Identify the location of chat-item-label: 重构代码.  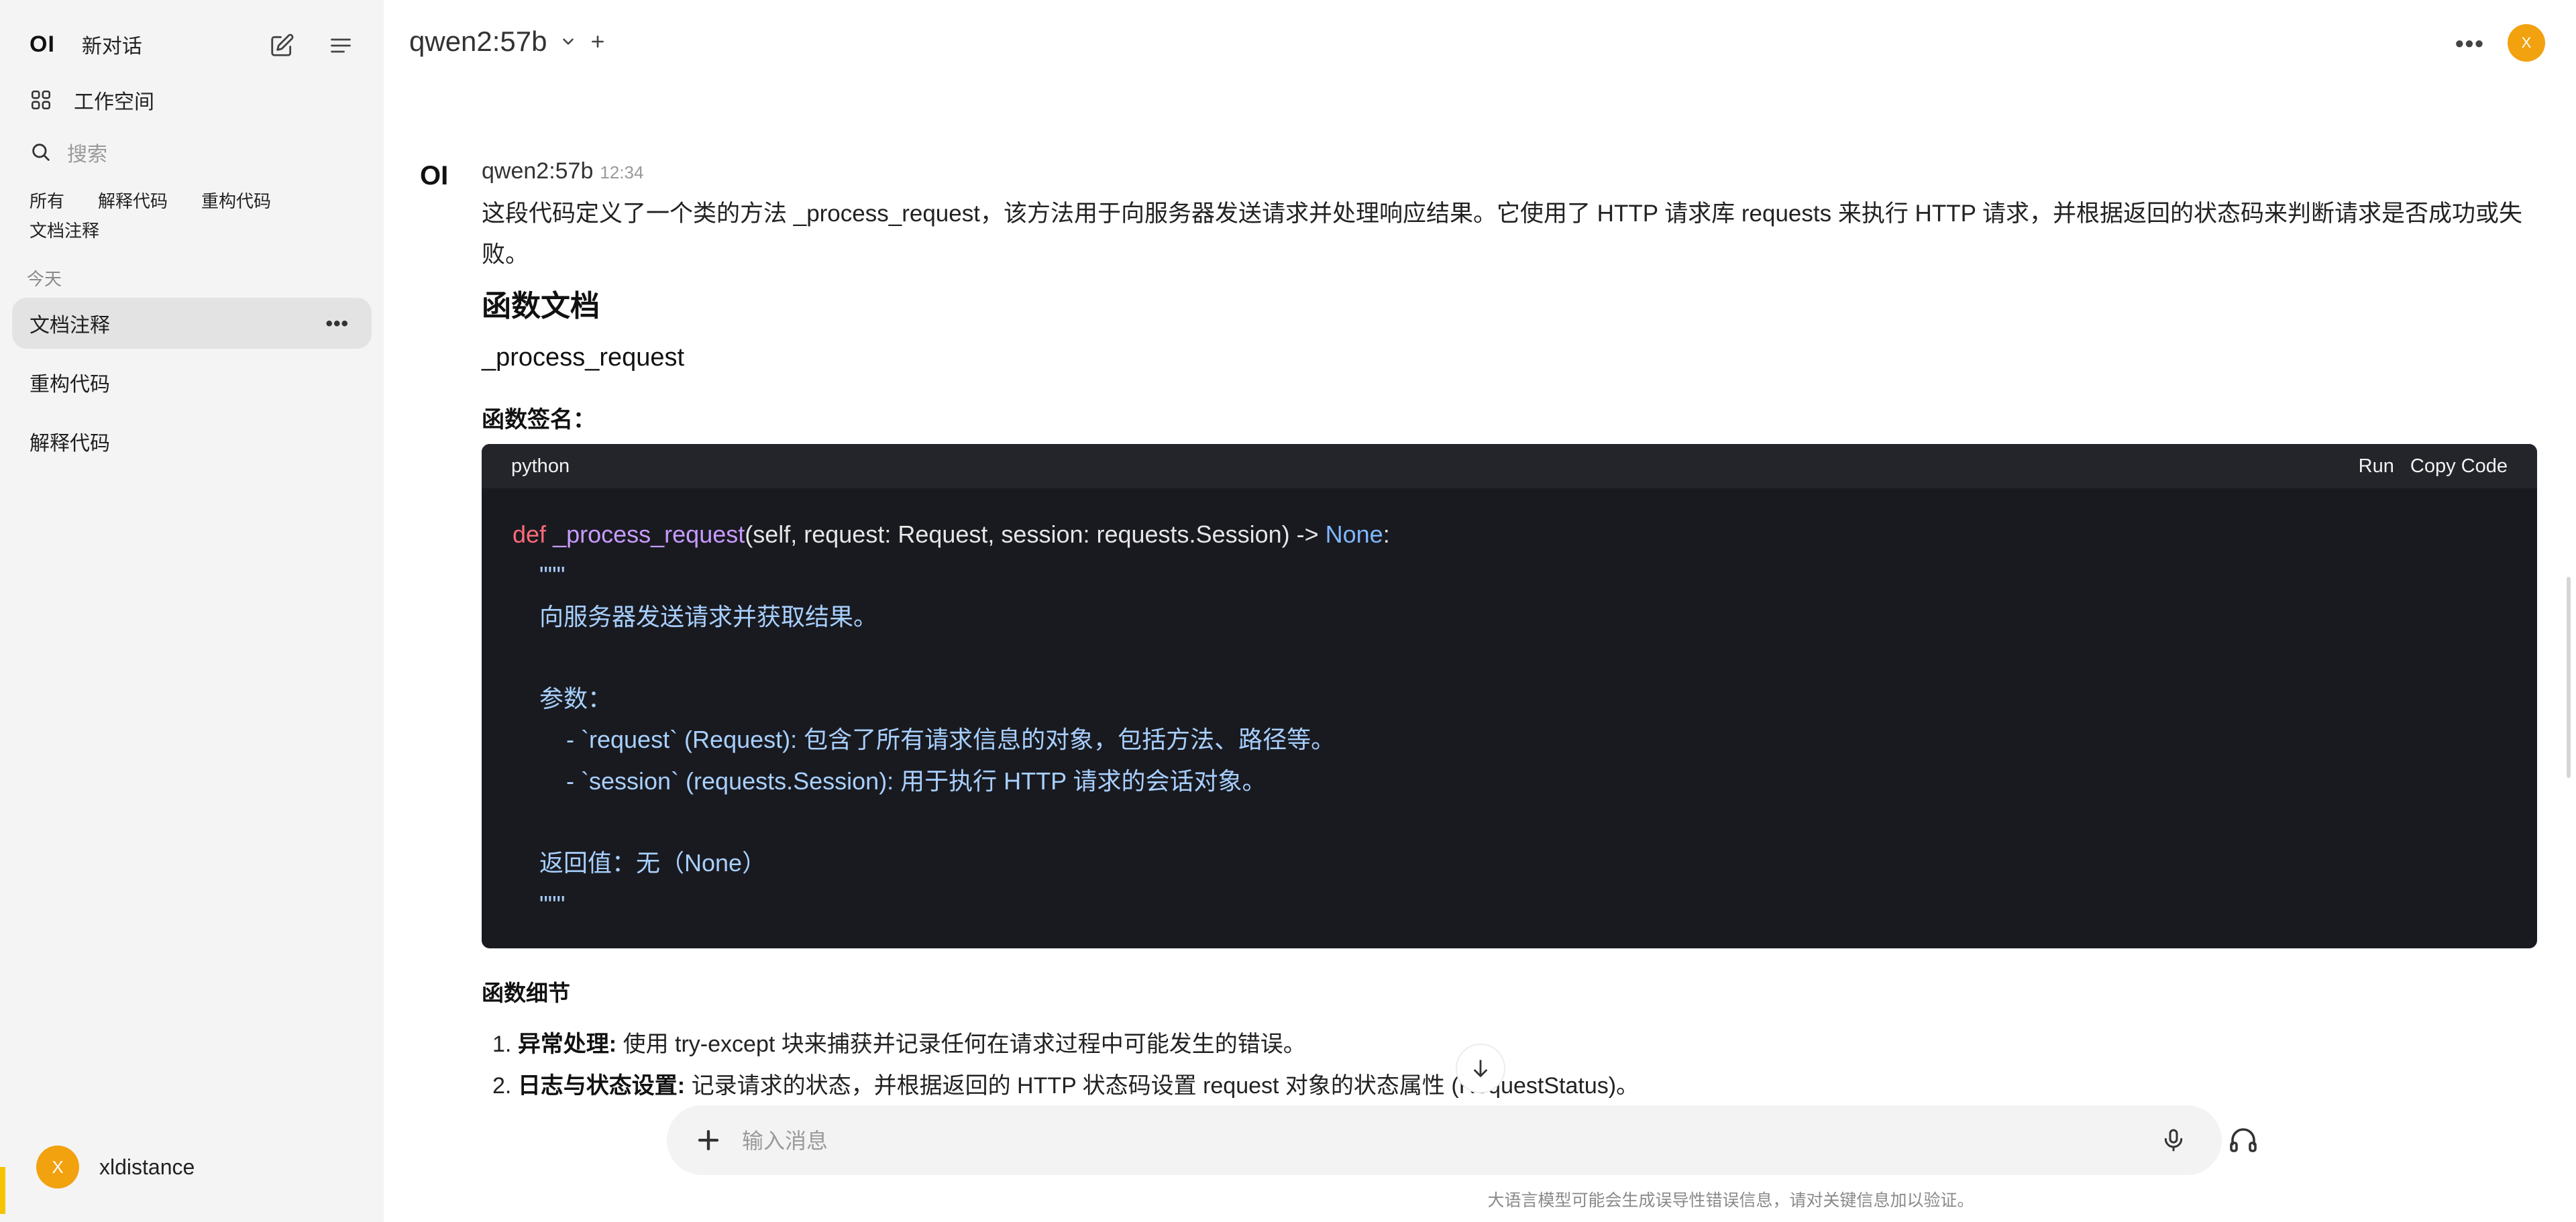
(70, 385).